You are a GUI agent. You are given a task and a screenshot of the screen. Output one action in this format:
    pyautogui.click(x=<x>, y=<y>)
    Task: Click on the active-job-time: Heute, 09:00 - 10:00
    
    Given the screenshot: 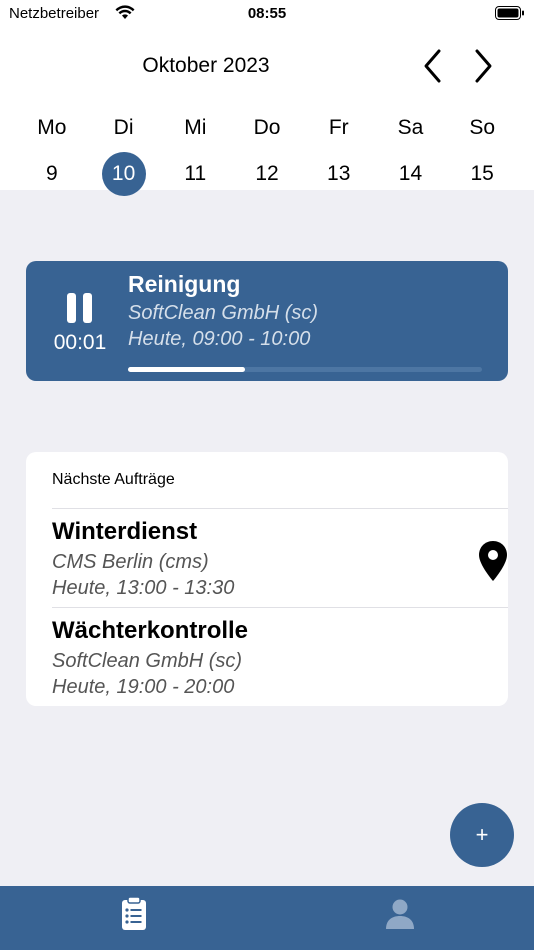 What is the action you would take?
    pyautogui.click(x=219, y=339)
    